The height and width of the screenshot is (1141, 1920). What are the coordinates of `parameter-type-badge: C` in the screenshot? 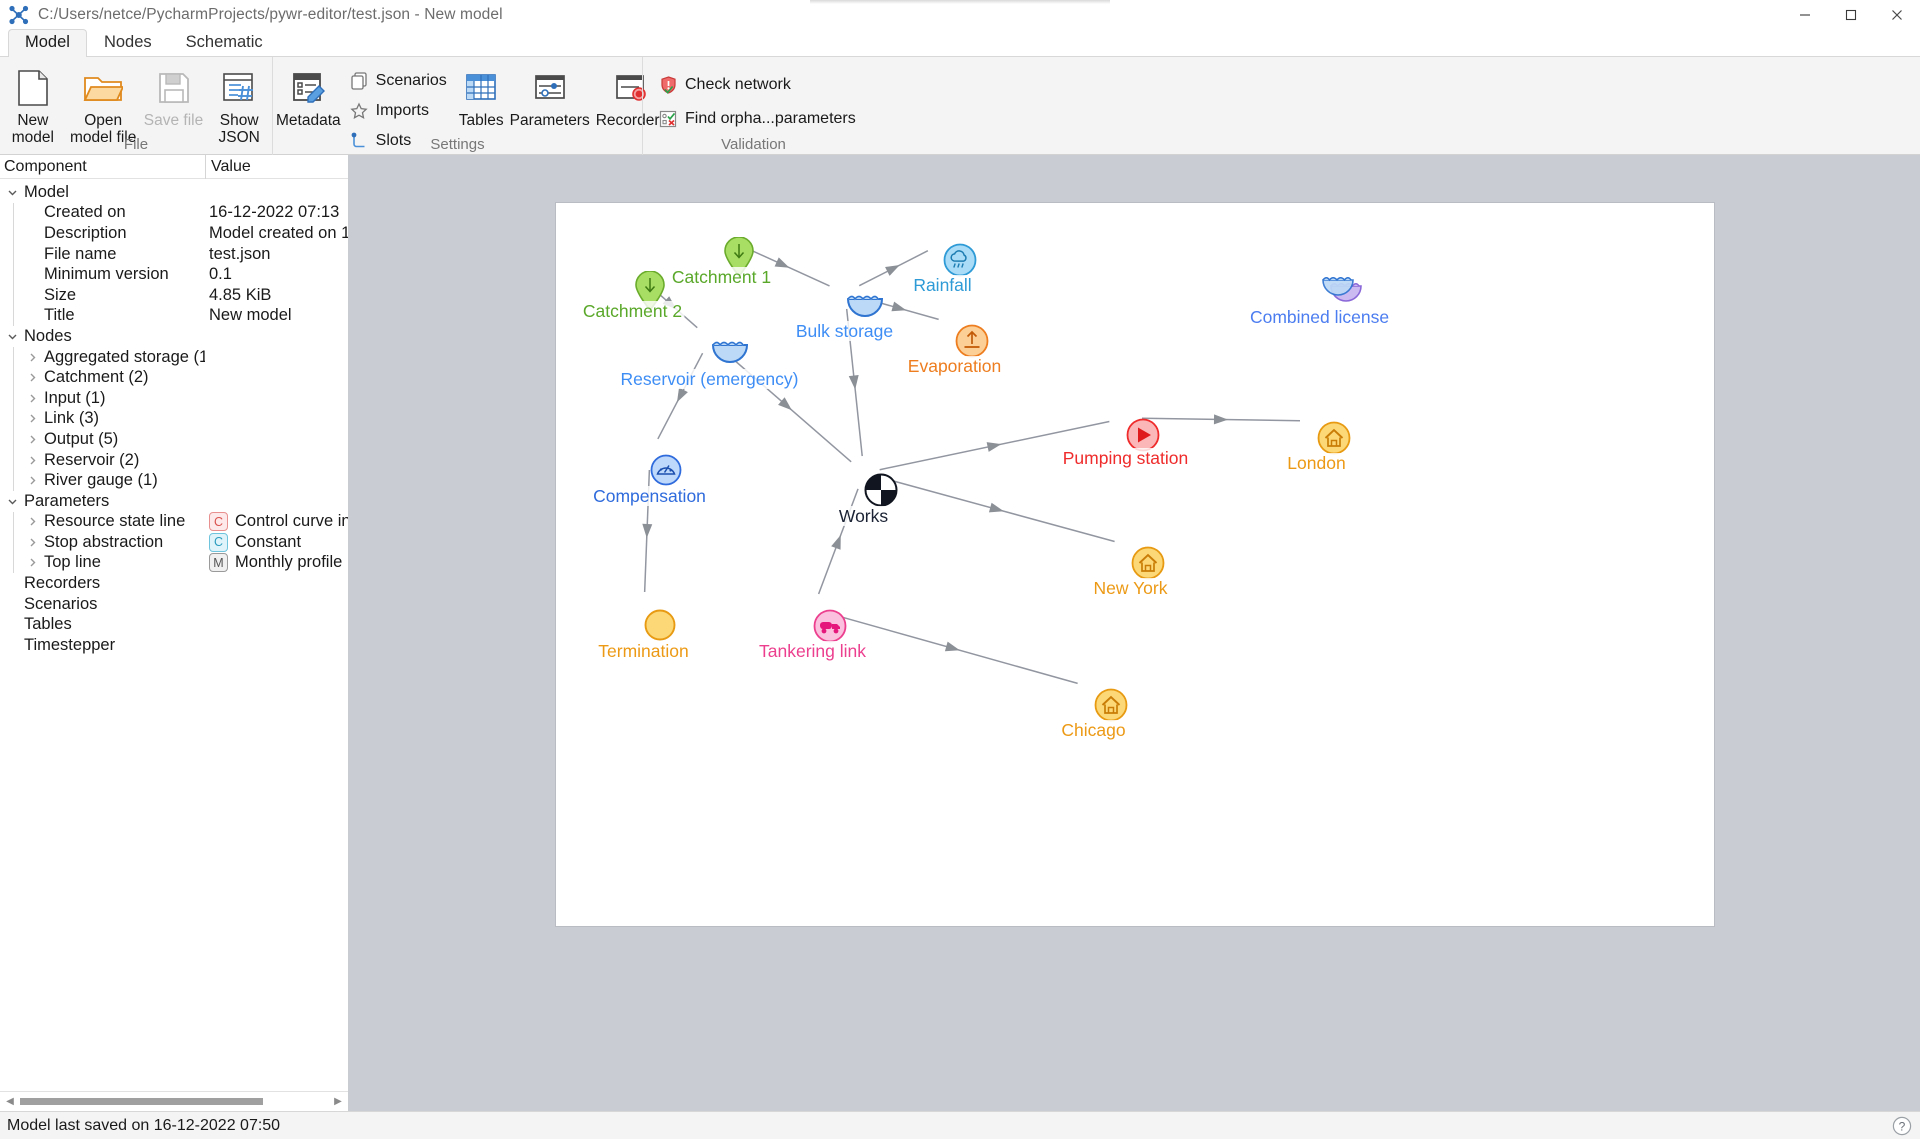 It's located at (218, 542).